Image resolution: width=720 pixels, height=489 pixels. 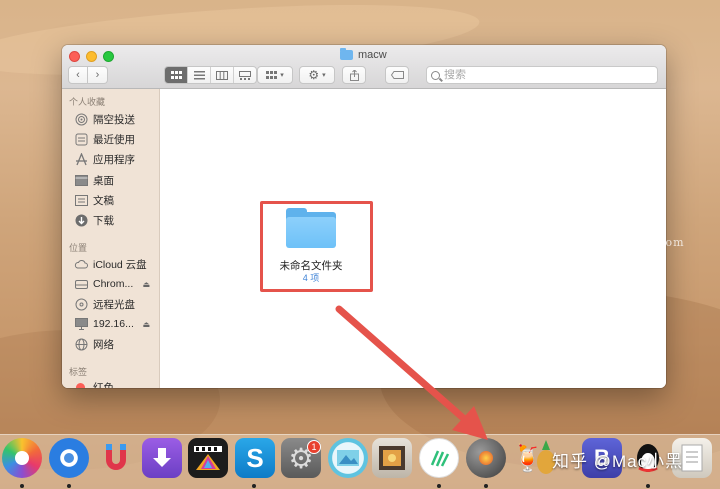 I want to click on final-cut-pro-icon, so click(x=208, y=458).